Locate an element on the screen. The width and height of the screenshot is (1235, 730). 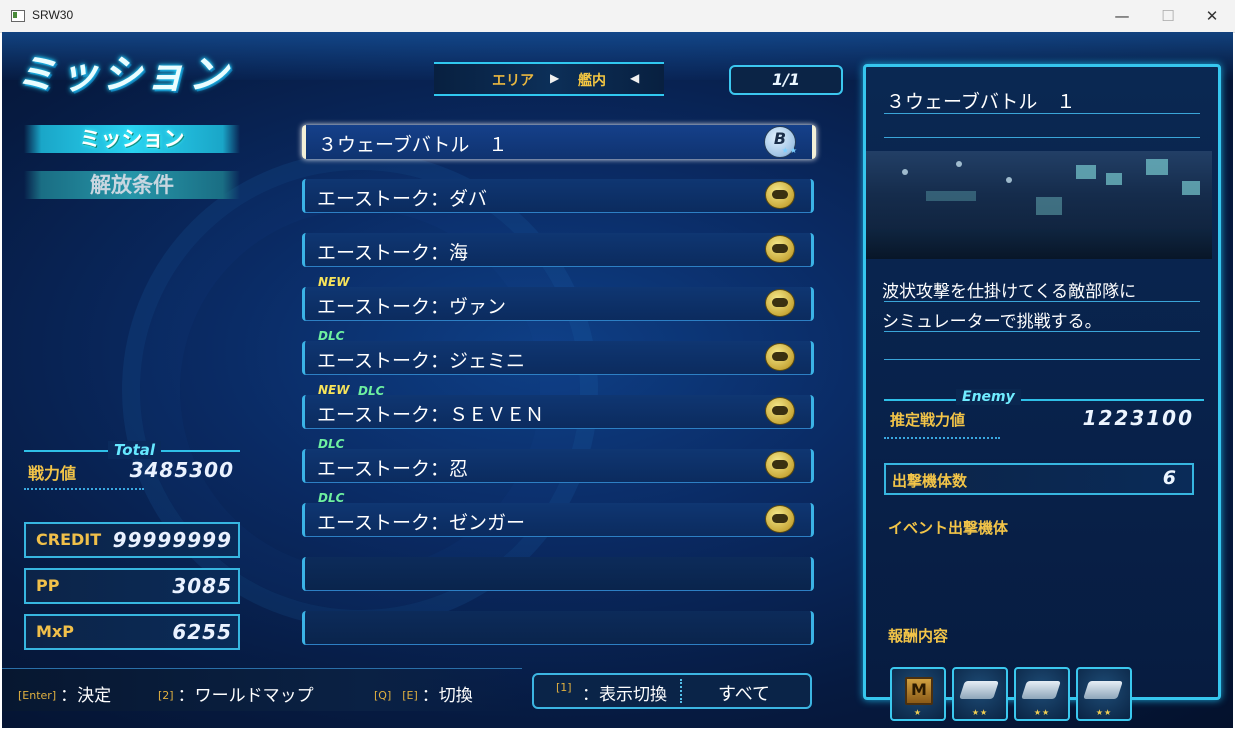
mission-name: エーストーク：ＳＥＶＥＮ is located at coordinates (431, 415).